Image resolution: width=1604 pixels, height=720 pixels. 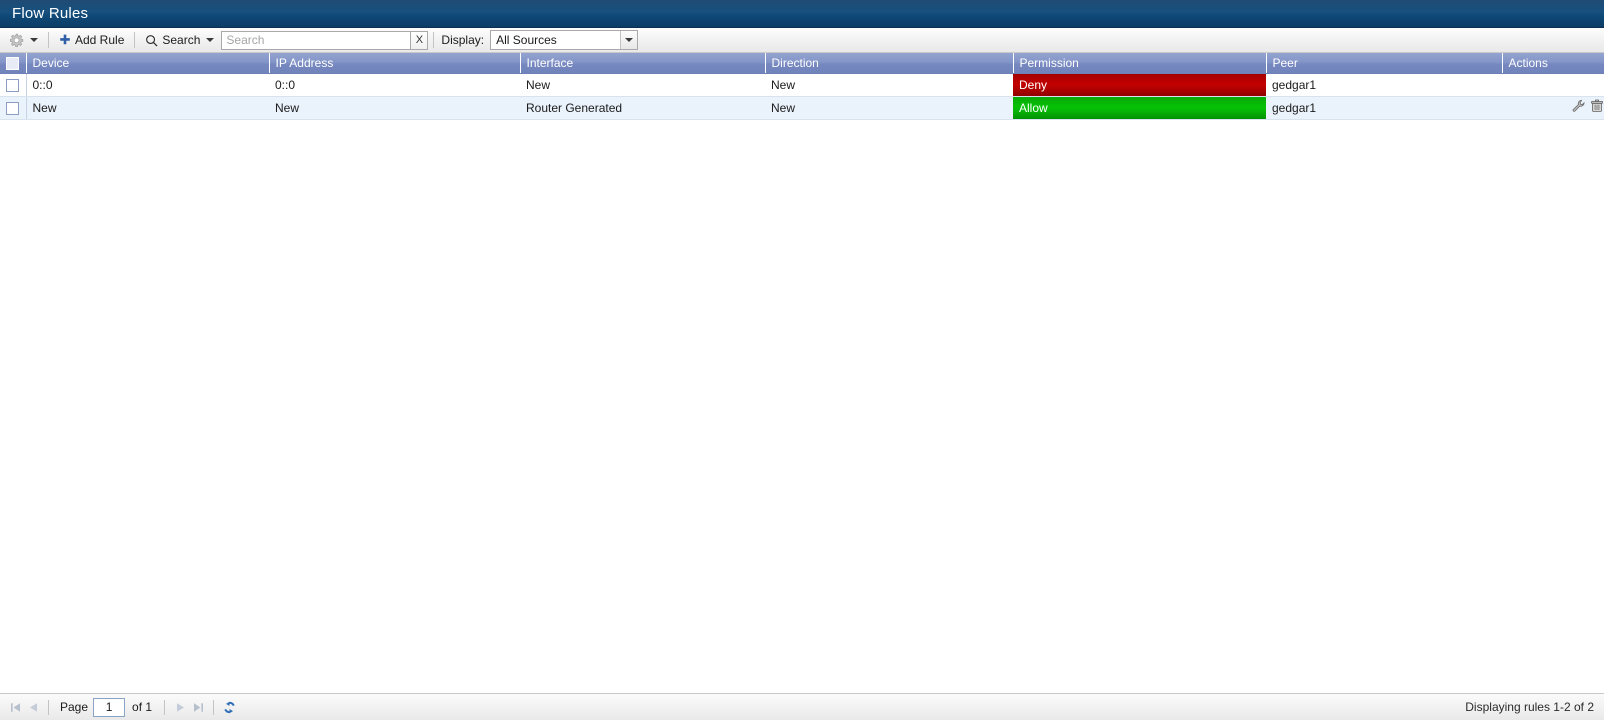 I want to click on cell-device: 0::0, so click(x=147, y=85).